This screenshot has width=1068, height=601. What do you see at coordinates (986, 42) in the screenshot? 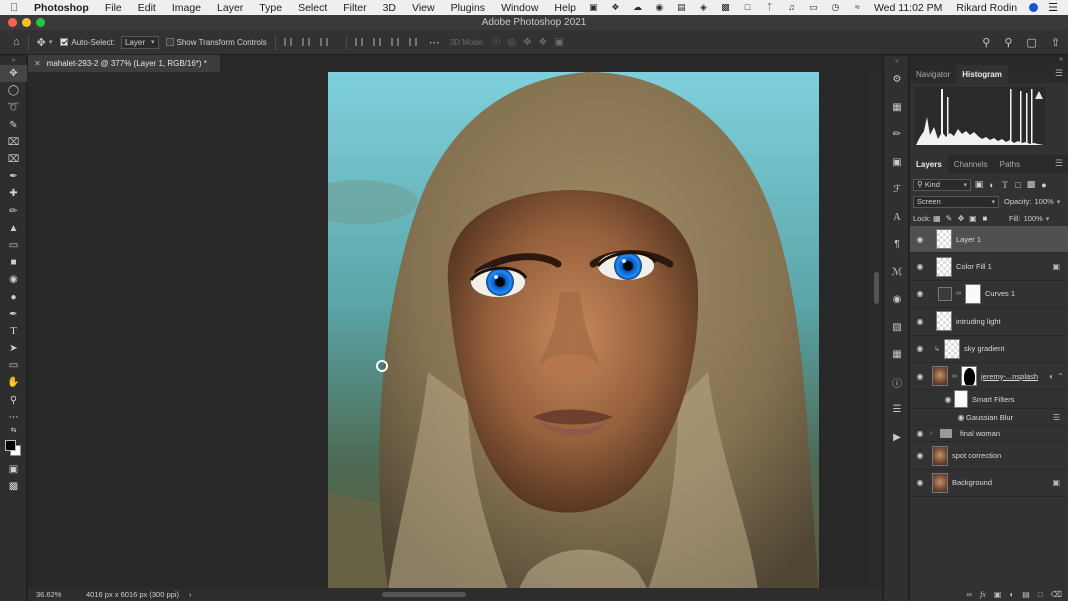
I see `search-icon: ⚲` at bounding box center [986, 42].